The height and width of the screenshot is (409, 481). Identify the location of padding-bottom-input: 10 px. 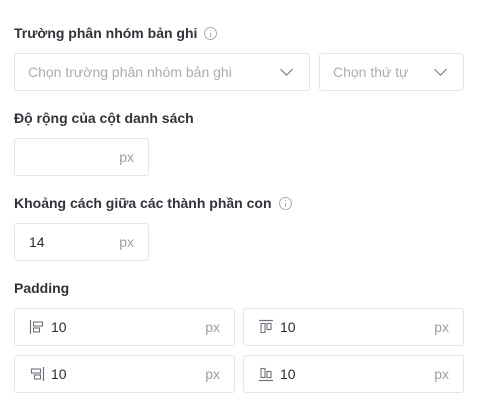
(353, 374).